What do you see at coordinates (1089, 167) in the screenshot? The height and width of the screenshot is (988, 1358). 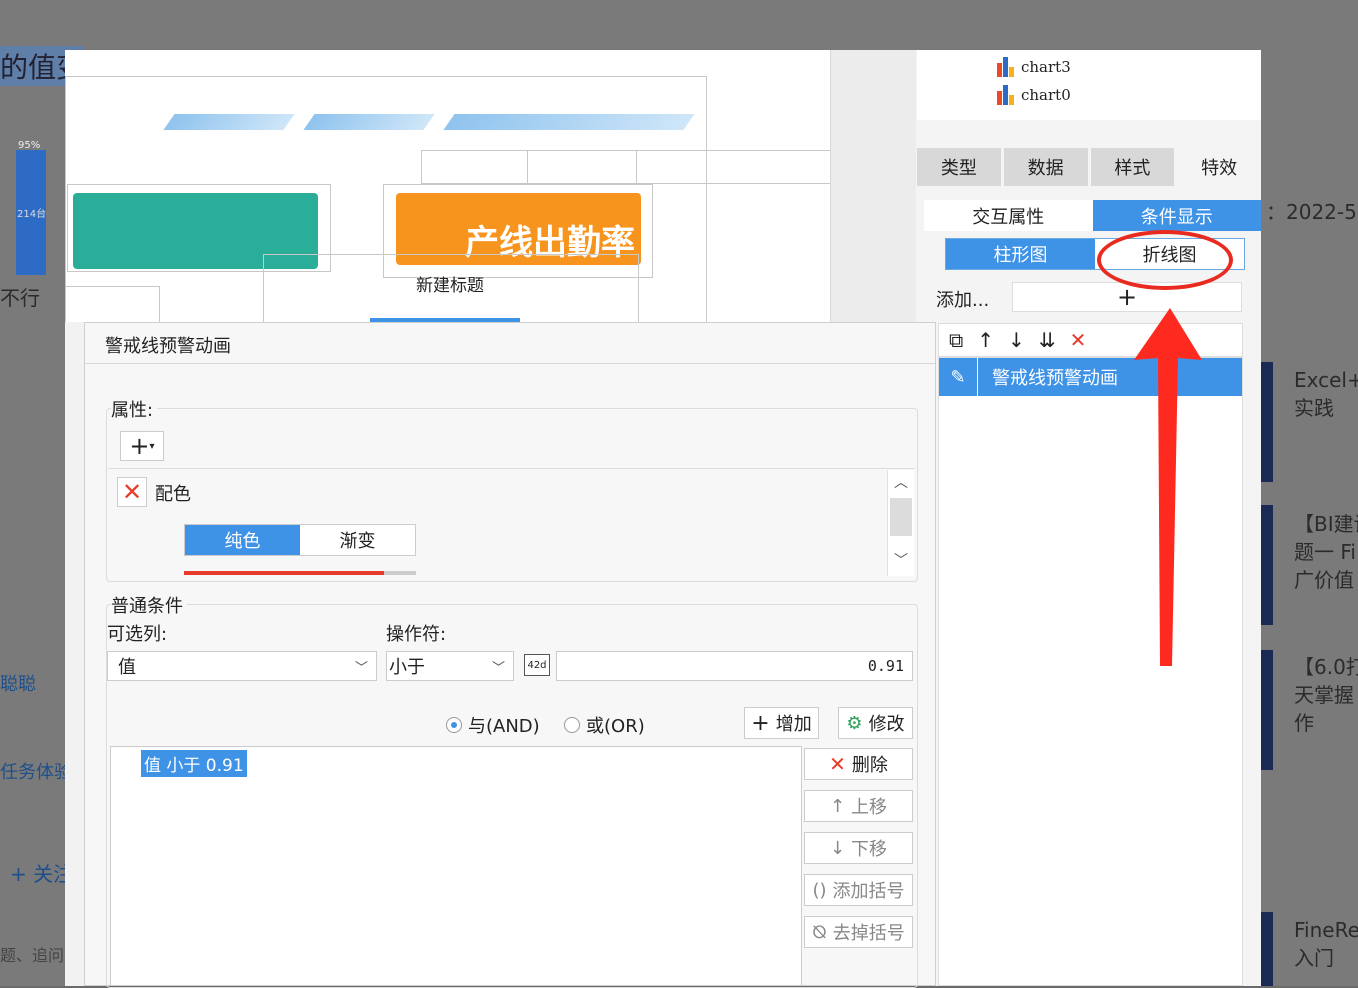 I see `main-tabs: 类型 数据 样式 特效` at bounding box center [1089, 167].